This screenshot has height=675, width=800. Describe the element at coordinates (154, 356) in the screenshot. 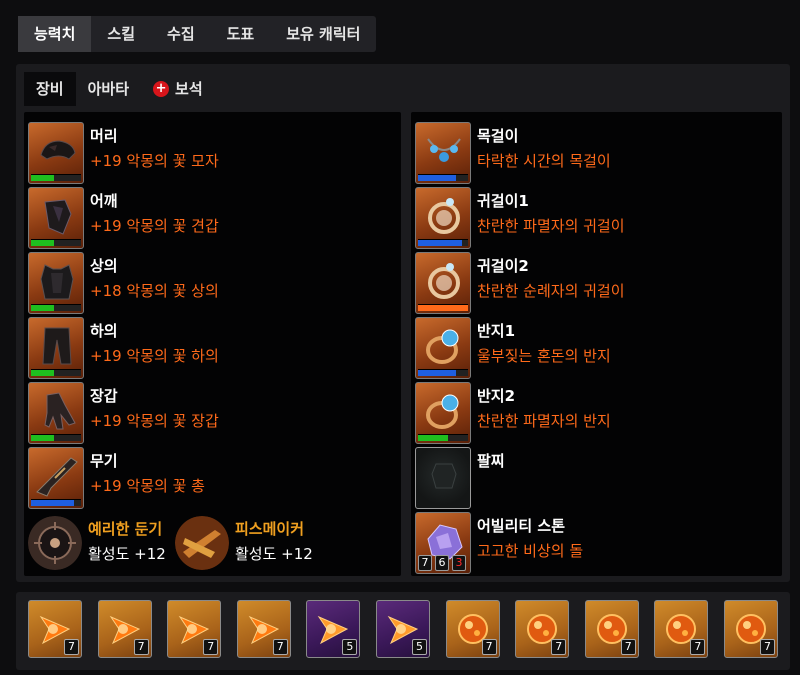

I see `item-name: +19 악몽의 꽃 하의` at that location.